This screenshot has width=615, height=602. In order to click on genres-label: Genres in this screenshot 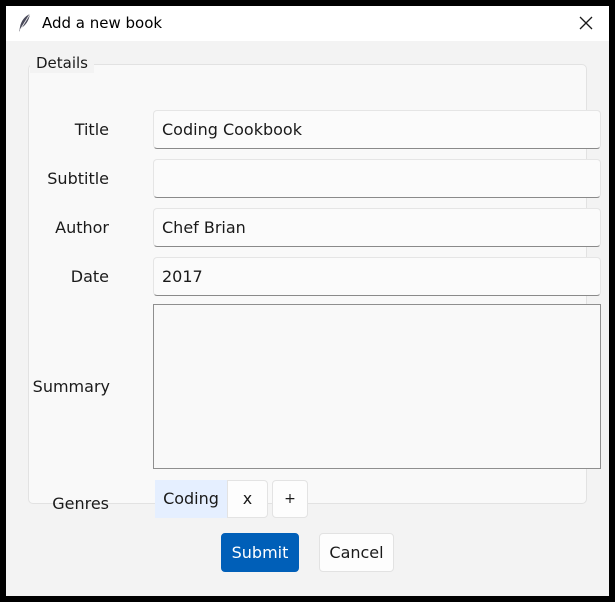, I will do `click(80, 503)`.